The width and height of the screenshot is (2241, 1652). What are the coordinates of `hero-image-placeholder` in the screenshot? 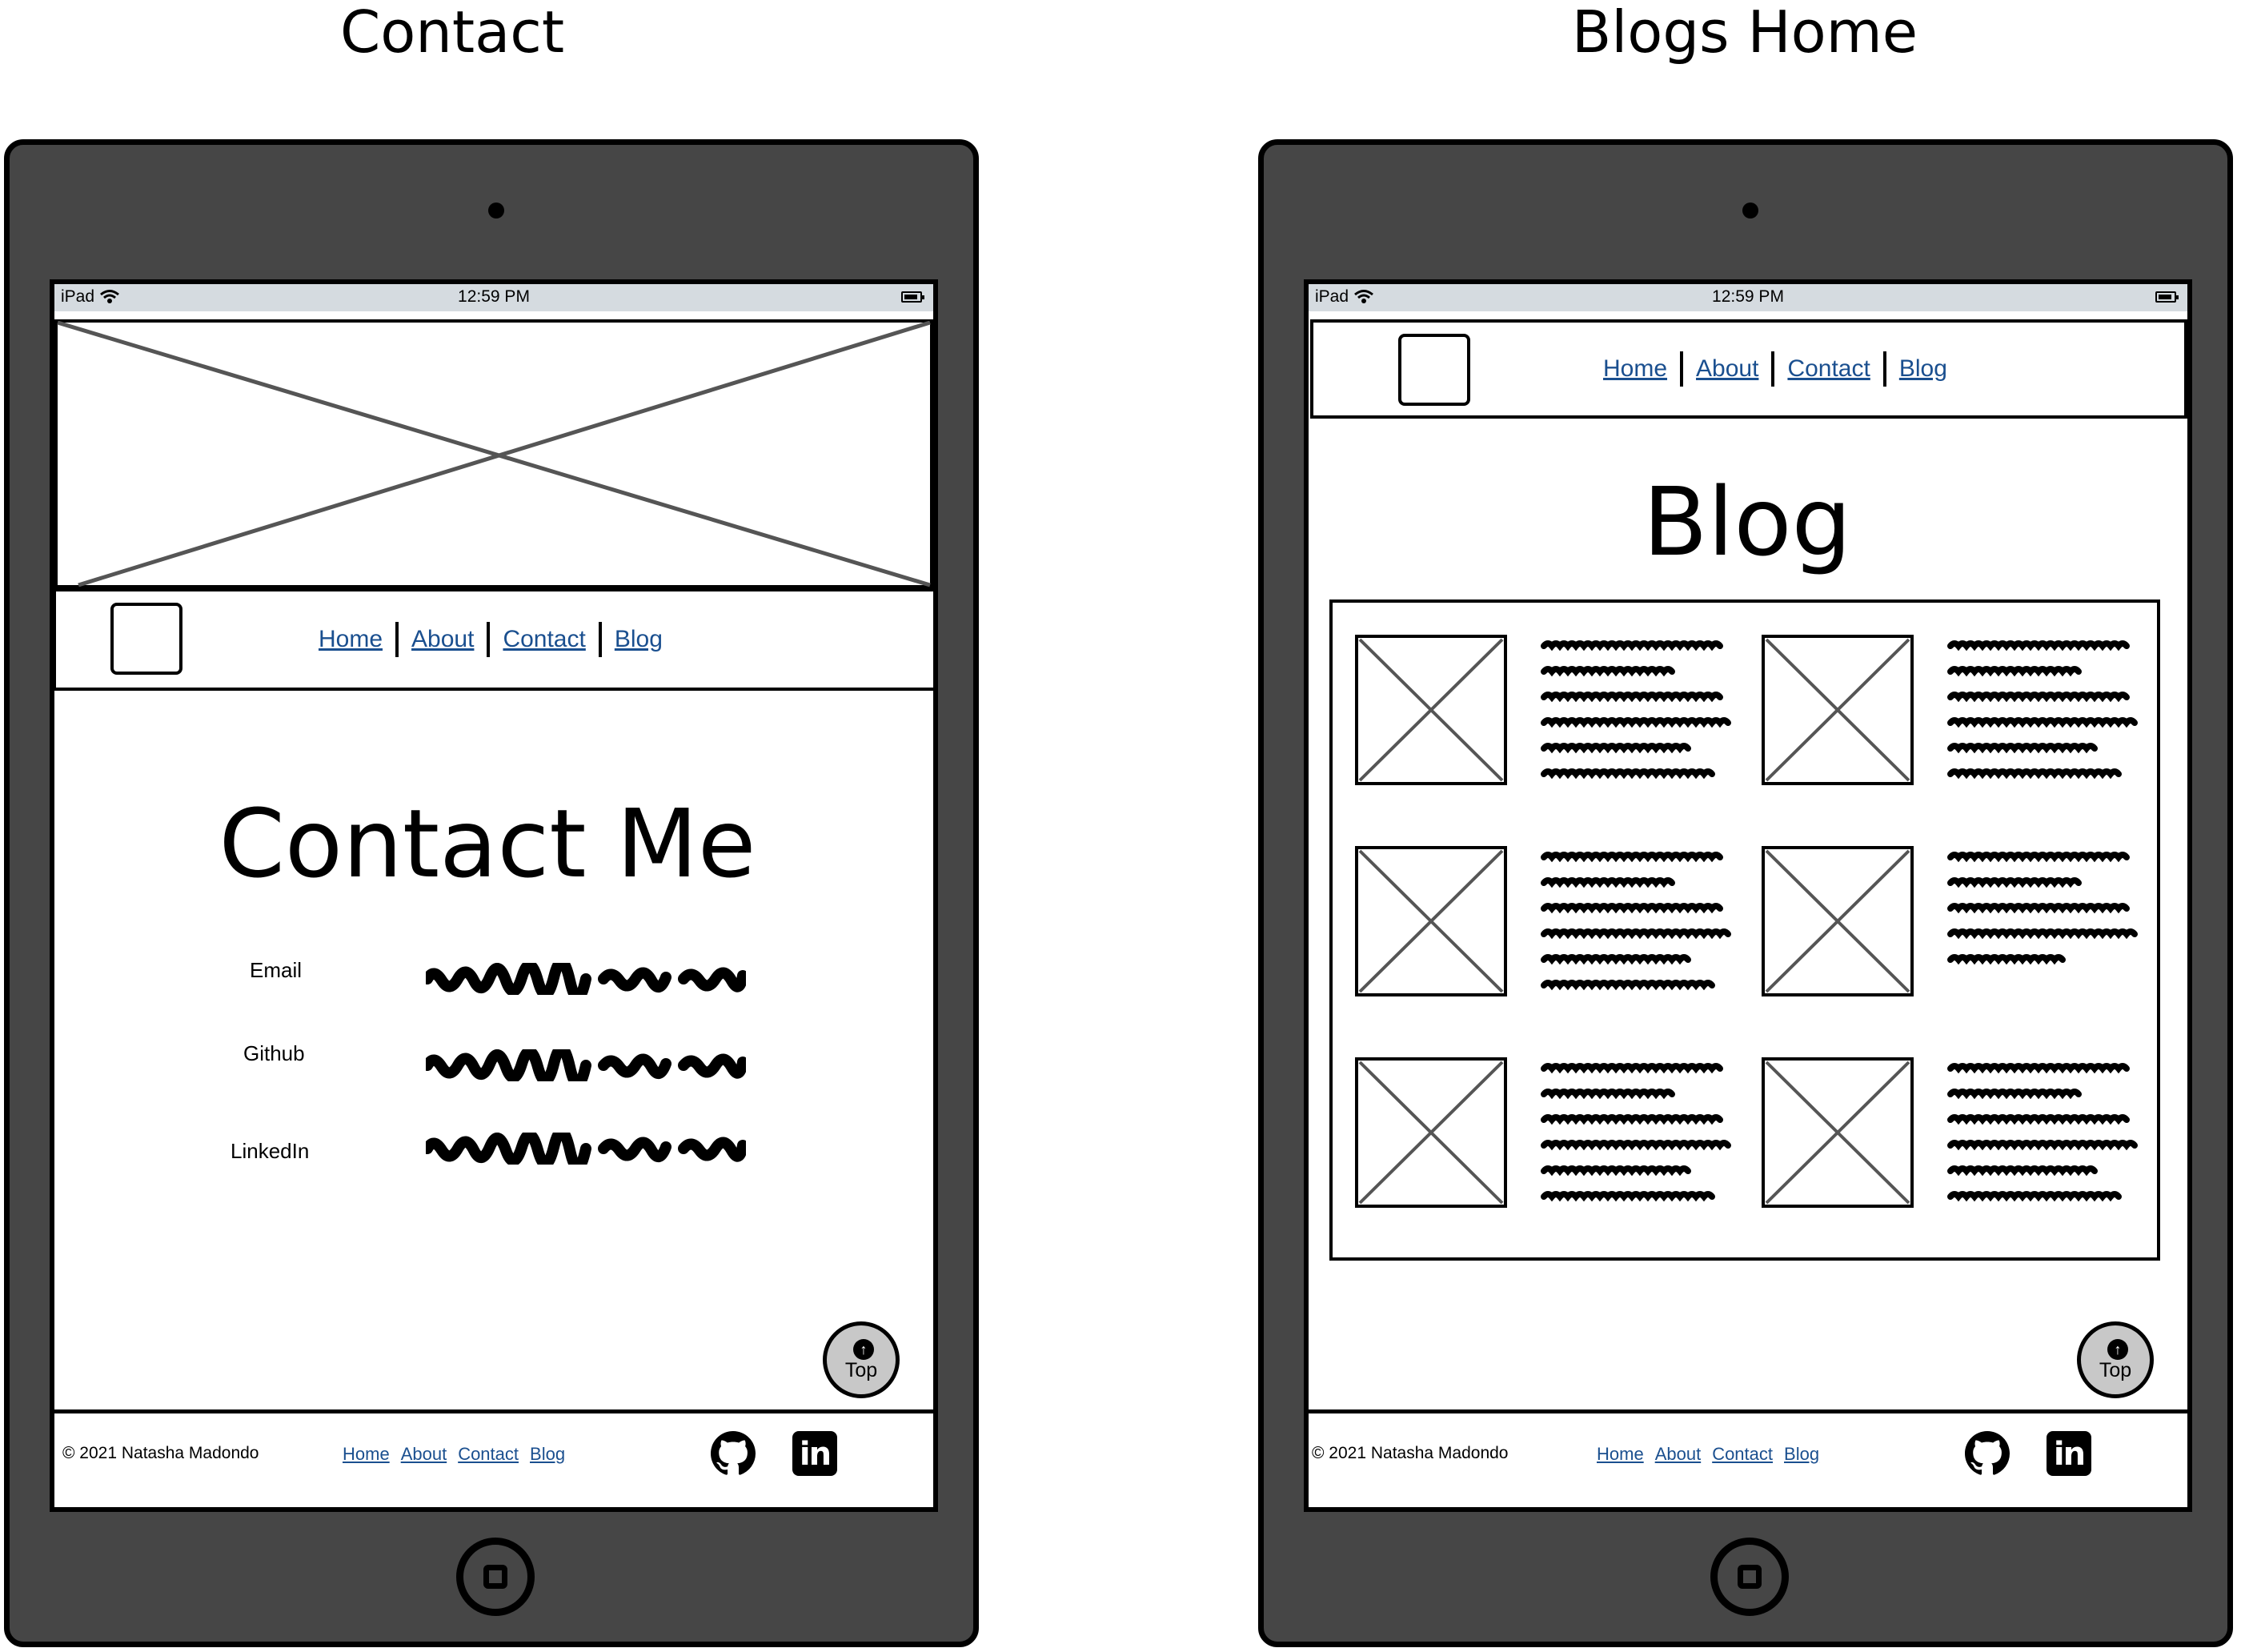 It's located at (493, 453).